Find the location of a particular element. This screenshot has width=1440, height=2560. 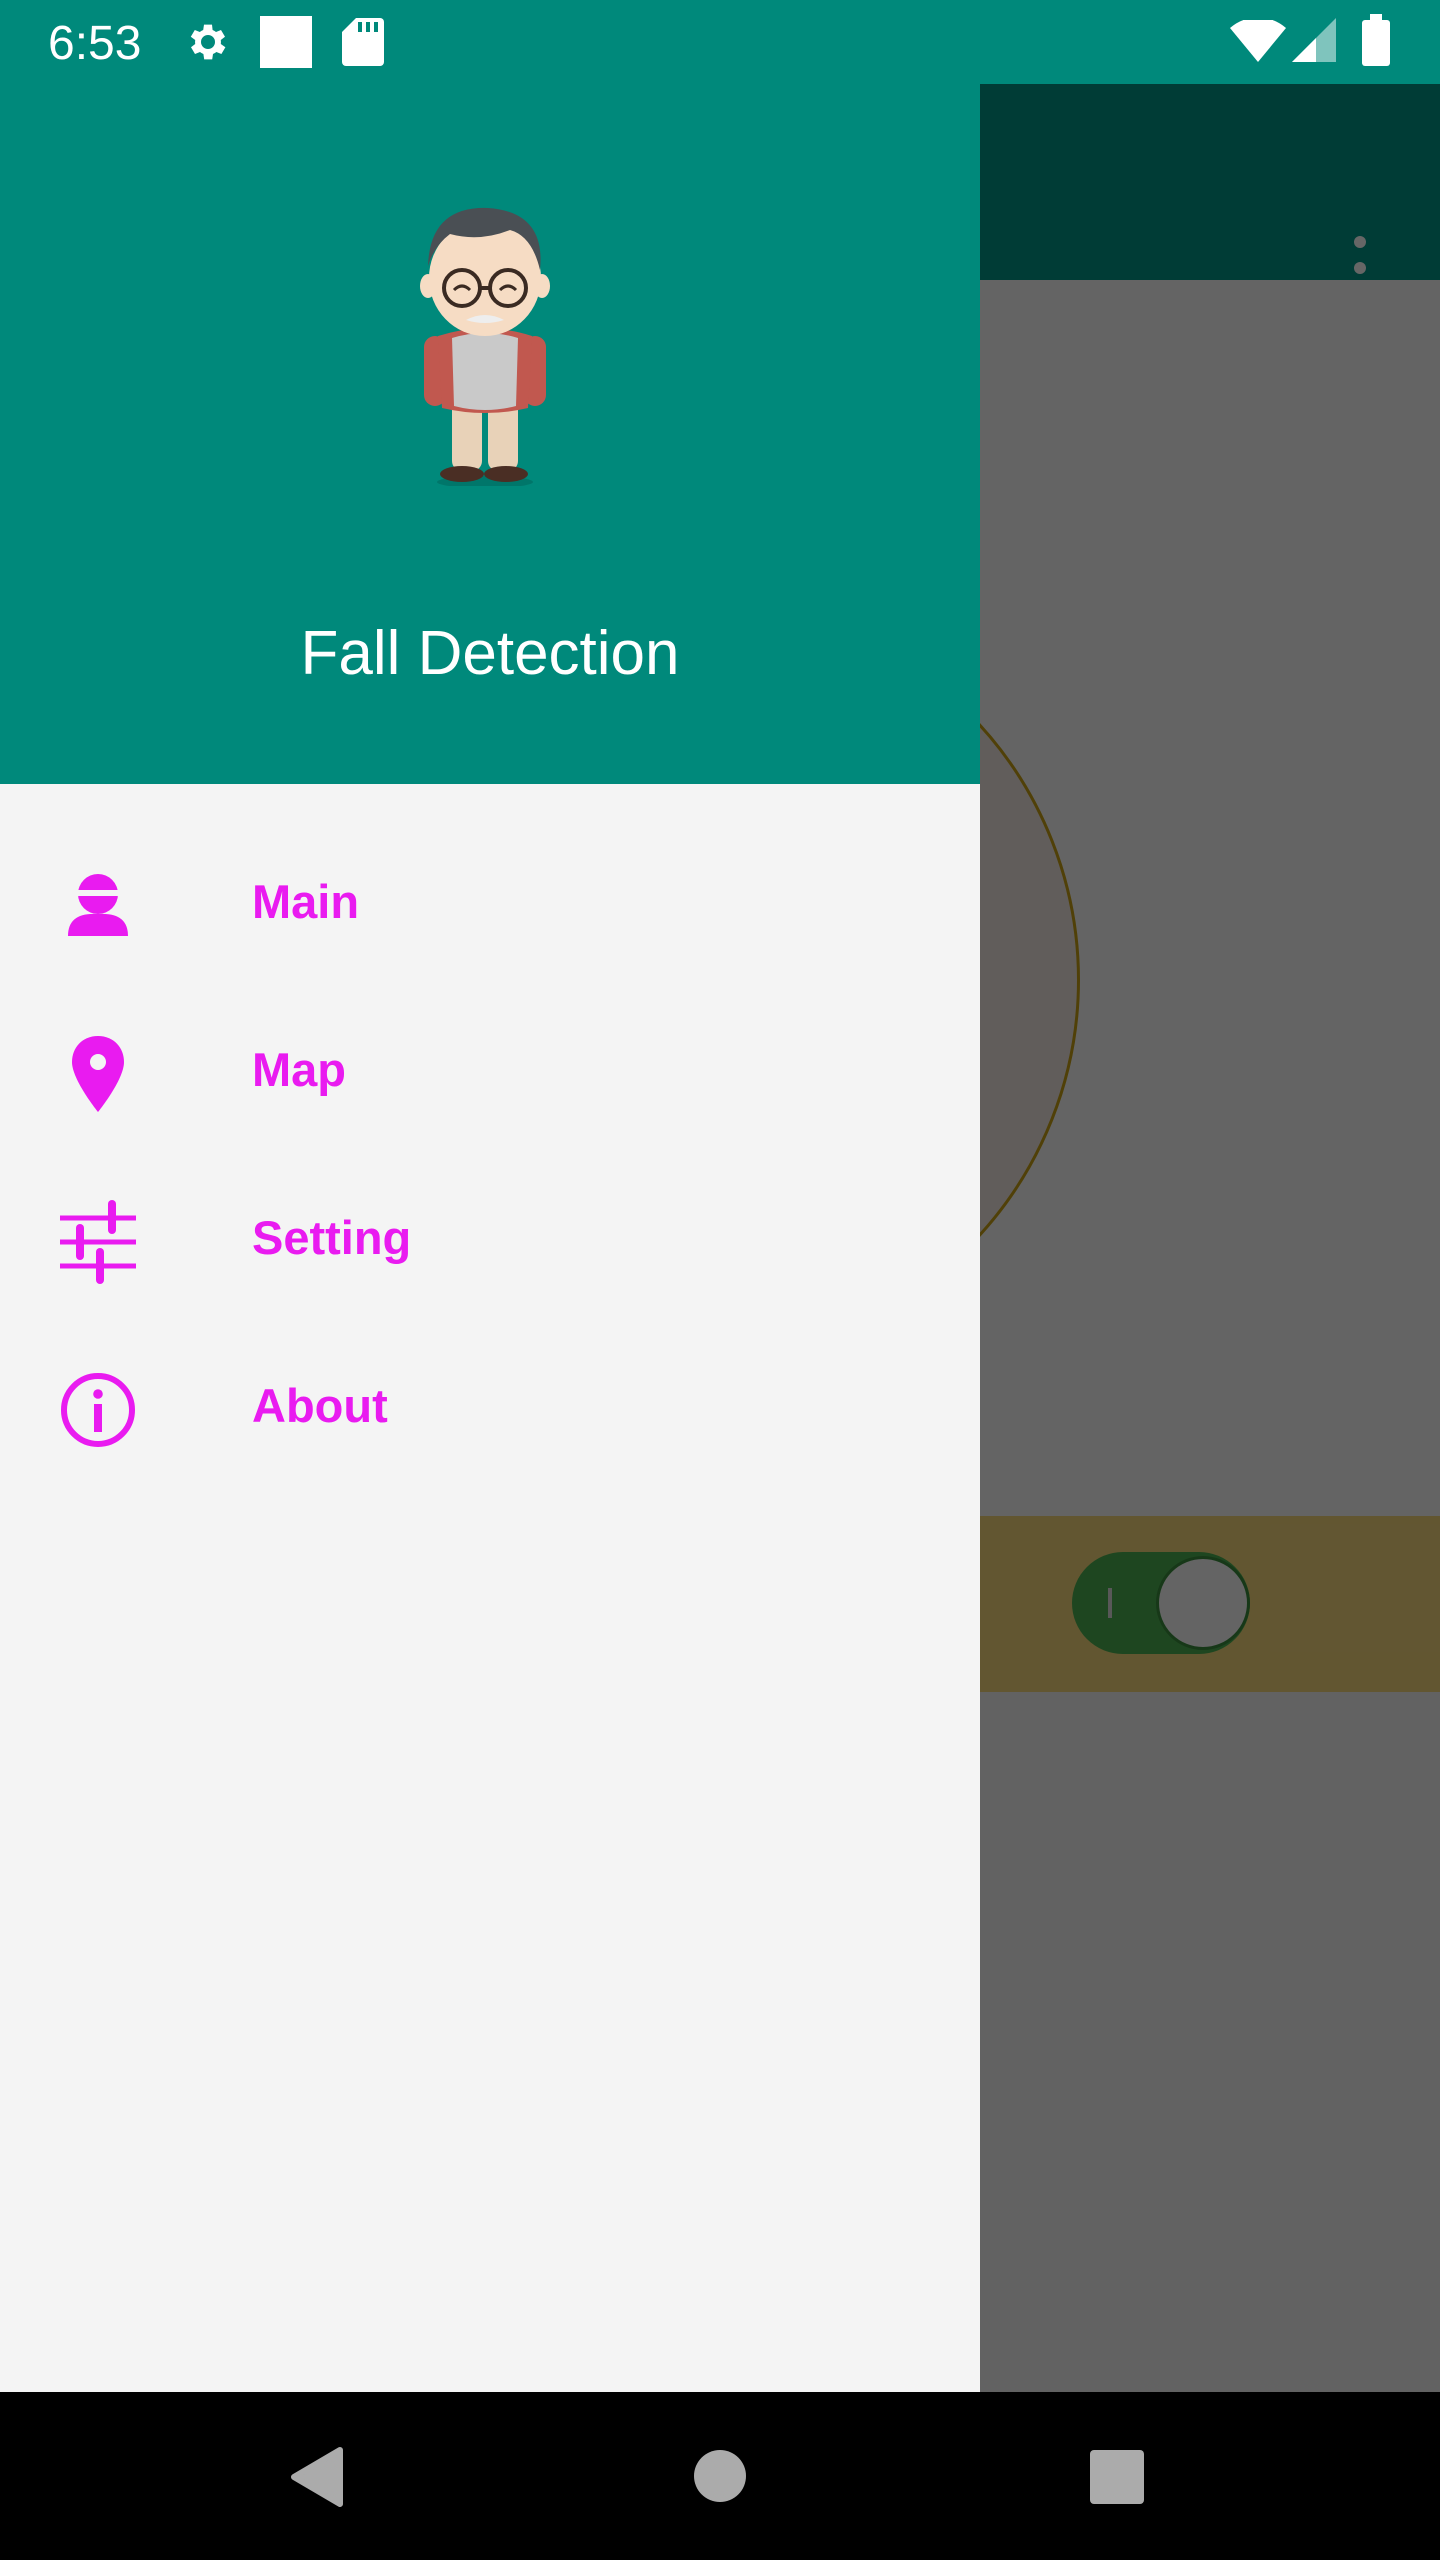

settings-gear-icon is located at coordinates (208, 42).